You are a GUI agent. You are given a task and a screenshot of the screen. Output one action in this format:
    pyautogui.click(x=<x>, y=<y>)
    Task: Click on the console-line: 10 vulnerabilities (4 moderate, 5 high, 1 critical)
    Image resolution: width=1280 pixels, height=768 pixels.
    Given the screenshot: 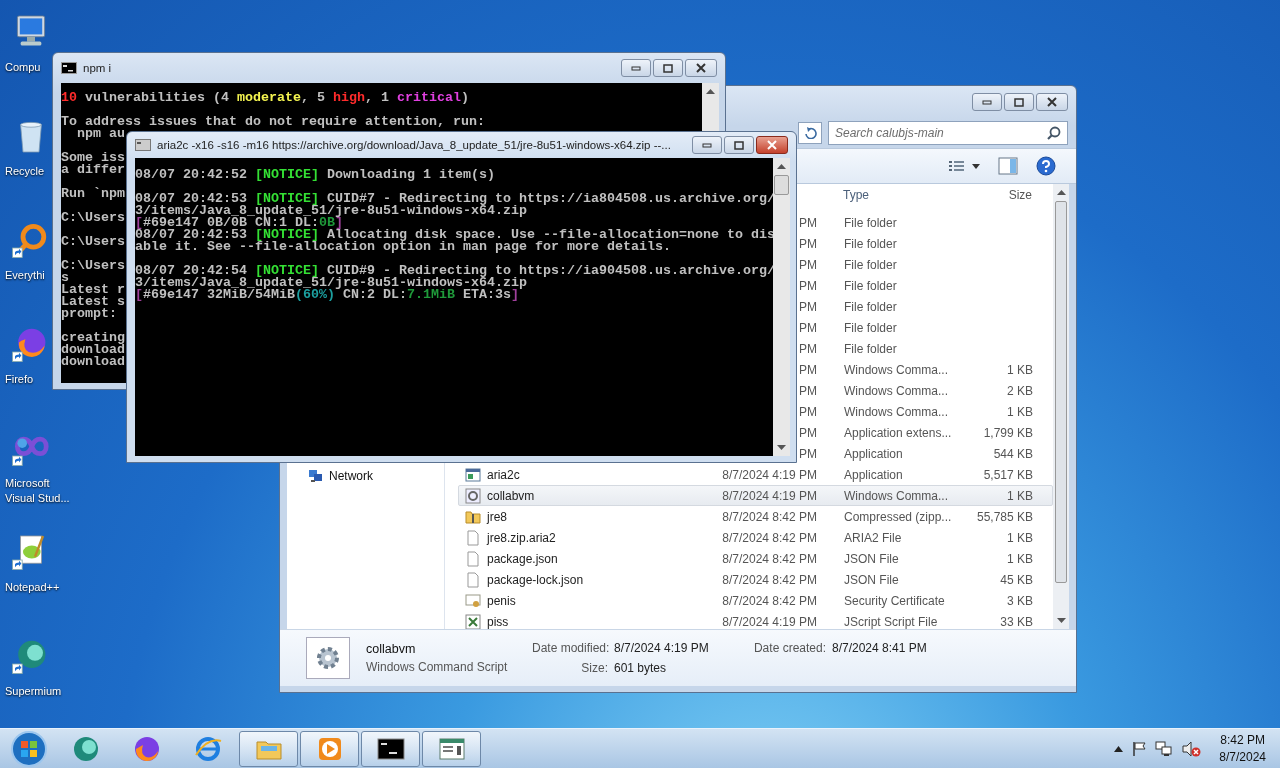 What is the action you would take?
    pyautogui.click(x=265, y=97)
    